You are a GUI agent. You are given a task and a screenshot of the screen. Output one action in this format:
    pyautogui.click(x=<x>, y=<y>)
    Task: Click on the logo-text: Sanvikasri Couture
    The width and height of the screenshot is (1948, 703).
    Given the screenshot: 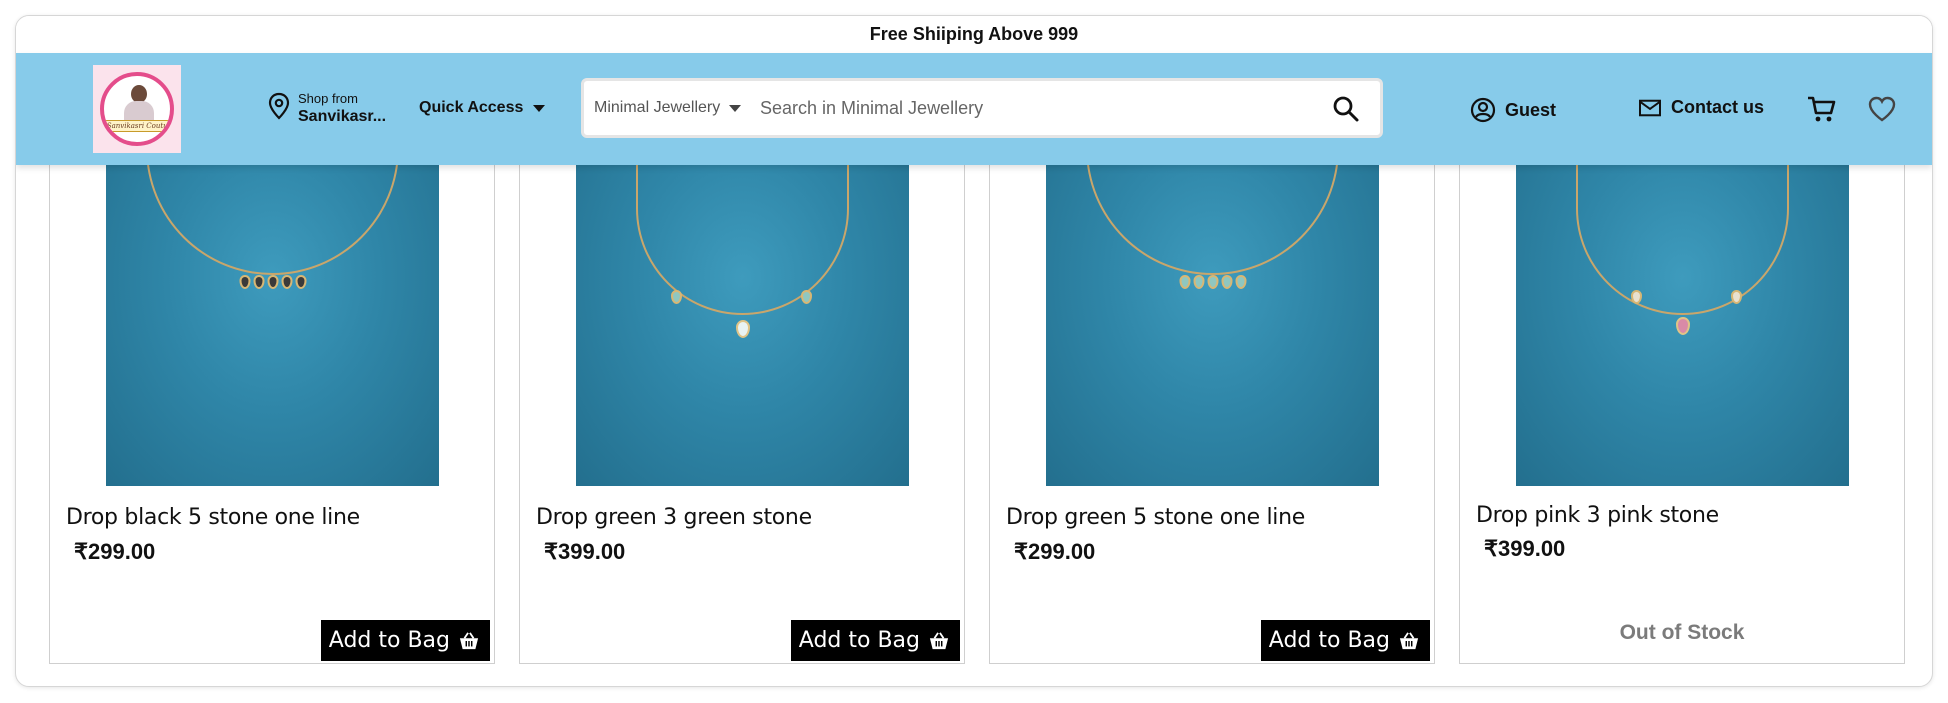 What is the action you would take?
    pyautogui.click(x=137, y=126)
    